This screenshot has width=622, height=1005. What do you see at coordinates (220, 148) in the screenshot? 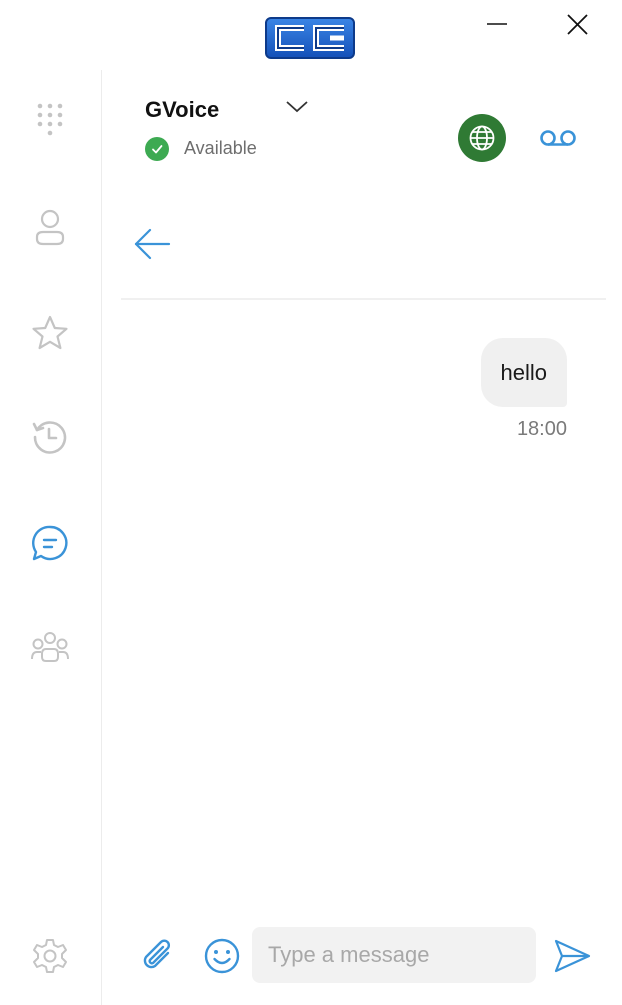
I see `status-label: Available` at bounding box center [220, 148].